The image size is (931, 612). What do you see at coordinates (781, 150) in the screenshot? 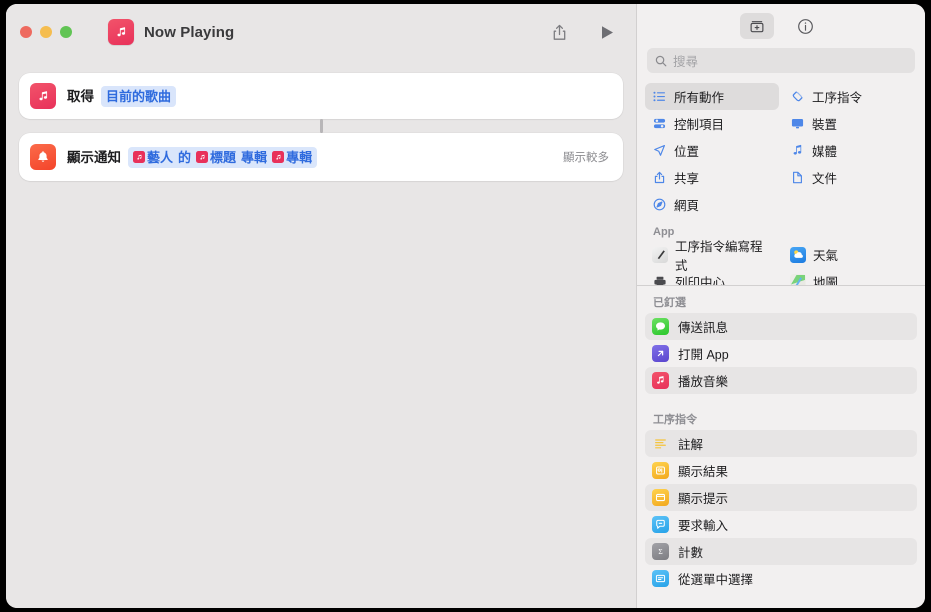
I see `category-grid: 所有動作 工序指令 控制項目 裝置 位置 媒體 共享 文件 網頁` at bounding box center [781, 150].